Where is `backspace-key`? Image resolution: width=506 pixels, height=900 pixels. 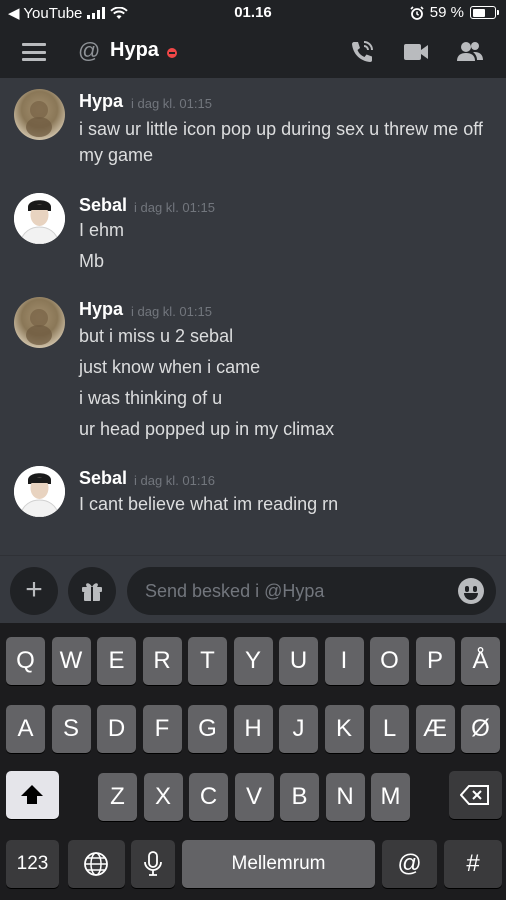 backspace-key is located at coordinates (475, 795).